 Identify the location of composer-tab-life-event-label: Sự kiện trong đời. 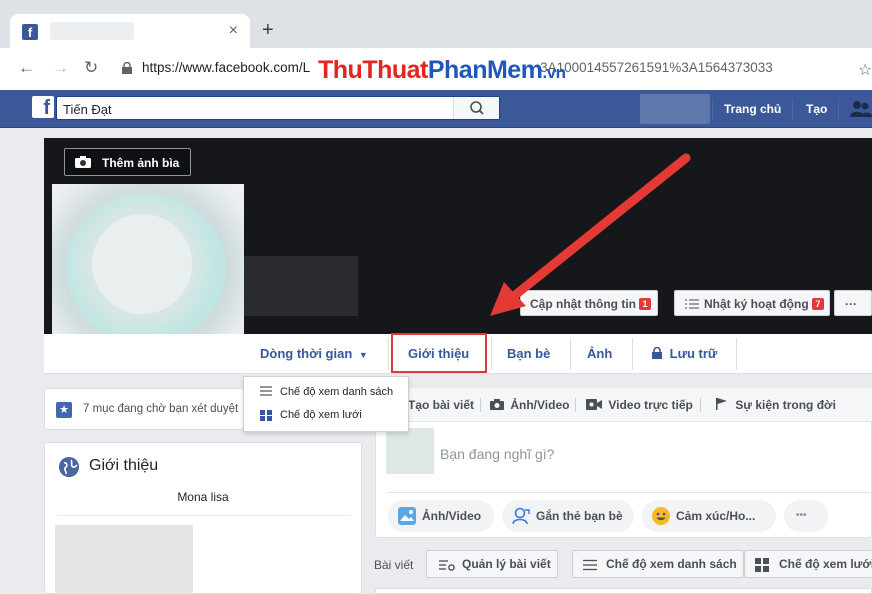
(785, 405).